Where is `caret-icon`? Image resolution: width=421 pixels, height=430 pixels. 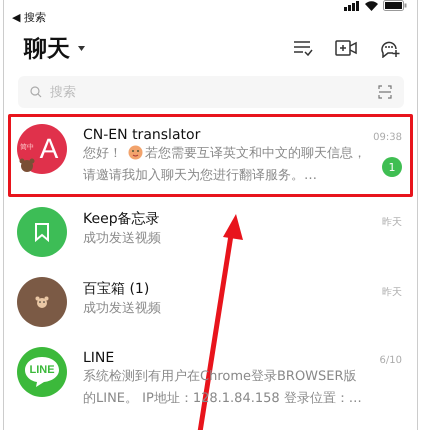 caret-icon is located at coordinates (81, 48).